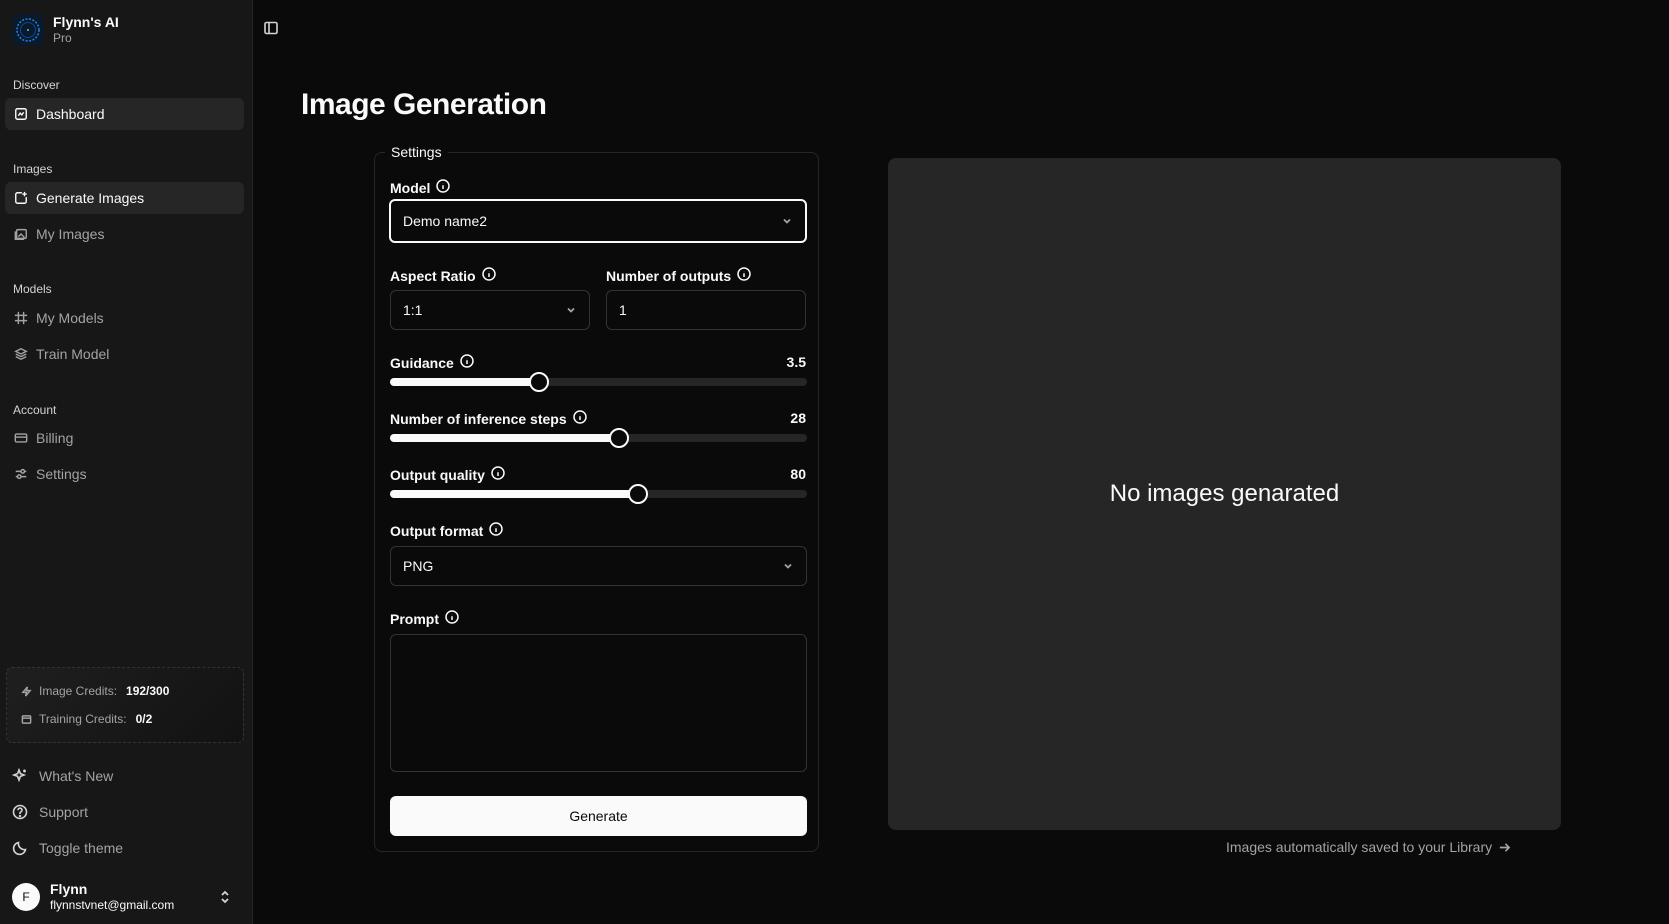 This screenshot has width=1669, height=924. I want to click on brand-header: Flynn's AI Pro, so click(65, 30).